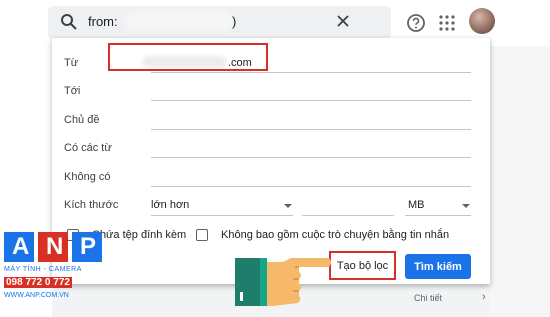  What do you see at coordinates (482, 21) in the screenshot?
I see `avatar` at bounding box center [482, 21].